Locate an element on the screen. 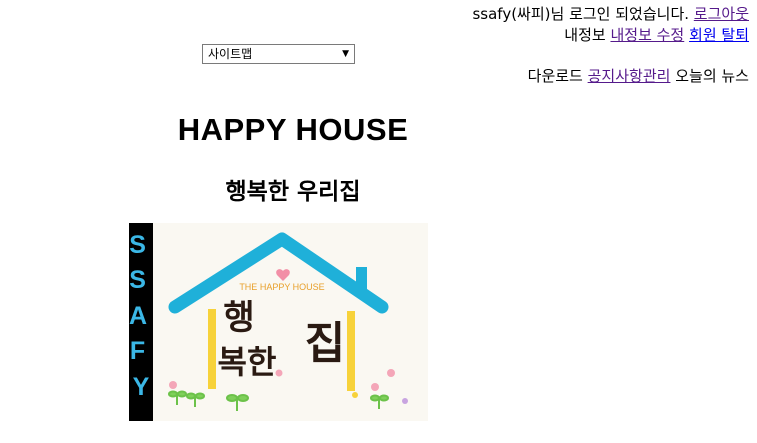  sitemap-select: 사이트맵 ▼ is located at coordinates (278, 54).